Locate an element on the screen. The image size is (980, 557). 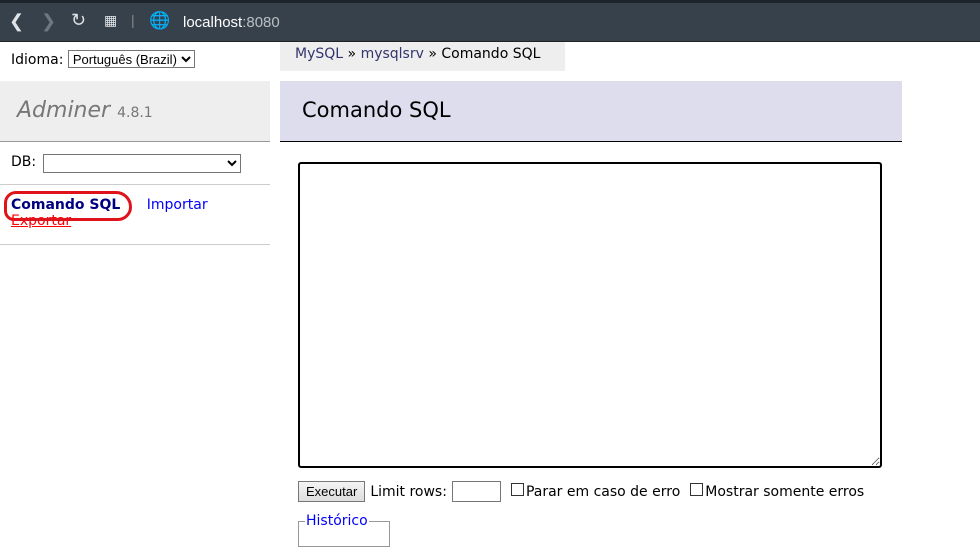
import-link: Importar is located at coordinates (177, 205).